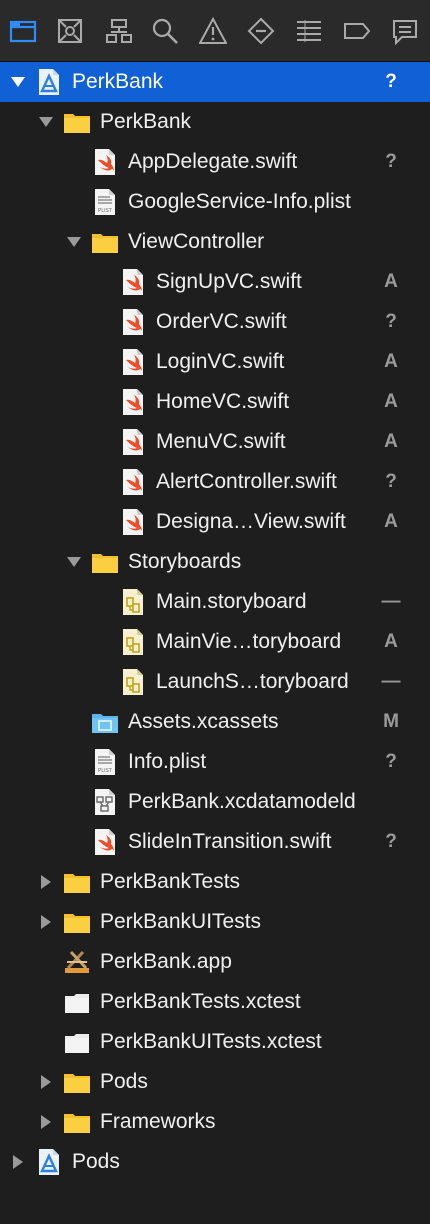 Image resolution: width=430 pixels, height=1224 pixels. I want to click on tree-row: PerkBankTests.xctest, so click(215, 1002).